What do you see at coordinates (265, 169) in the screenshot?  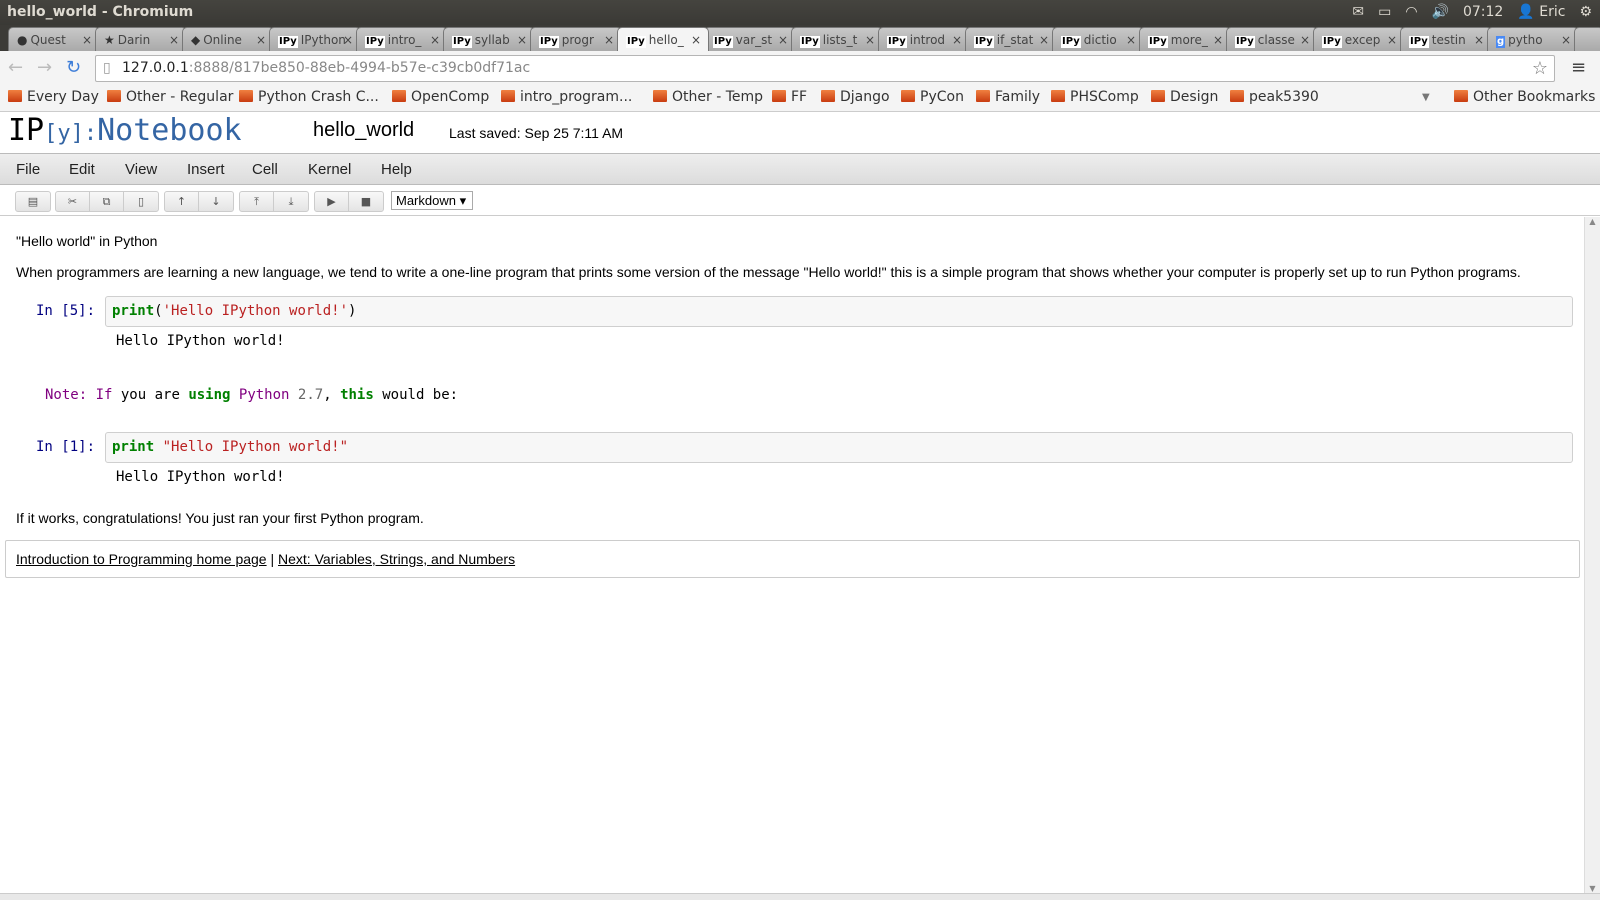 I see `menu-cell: Cell` at bounding box center [265, 169].